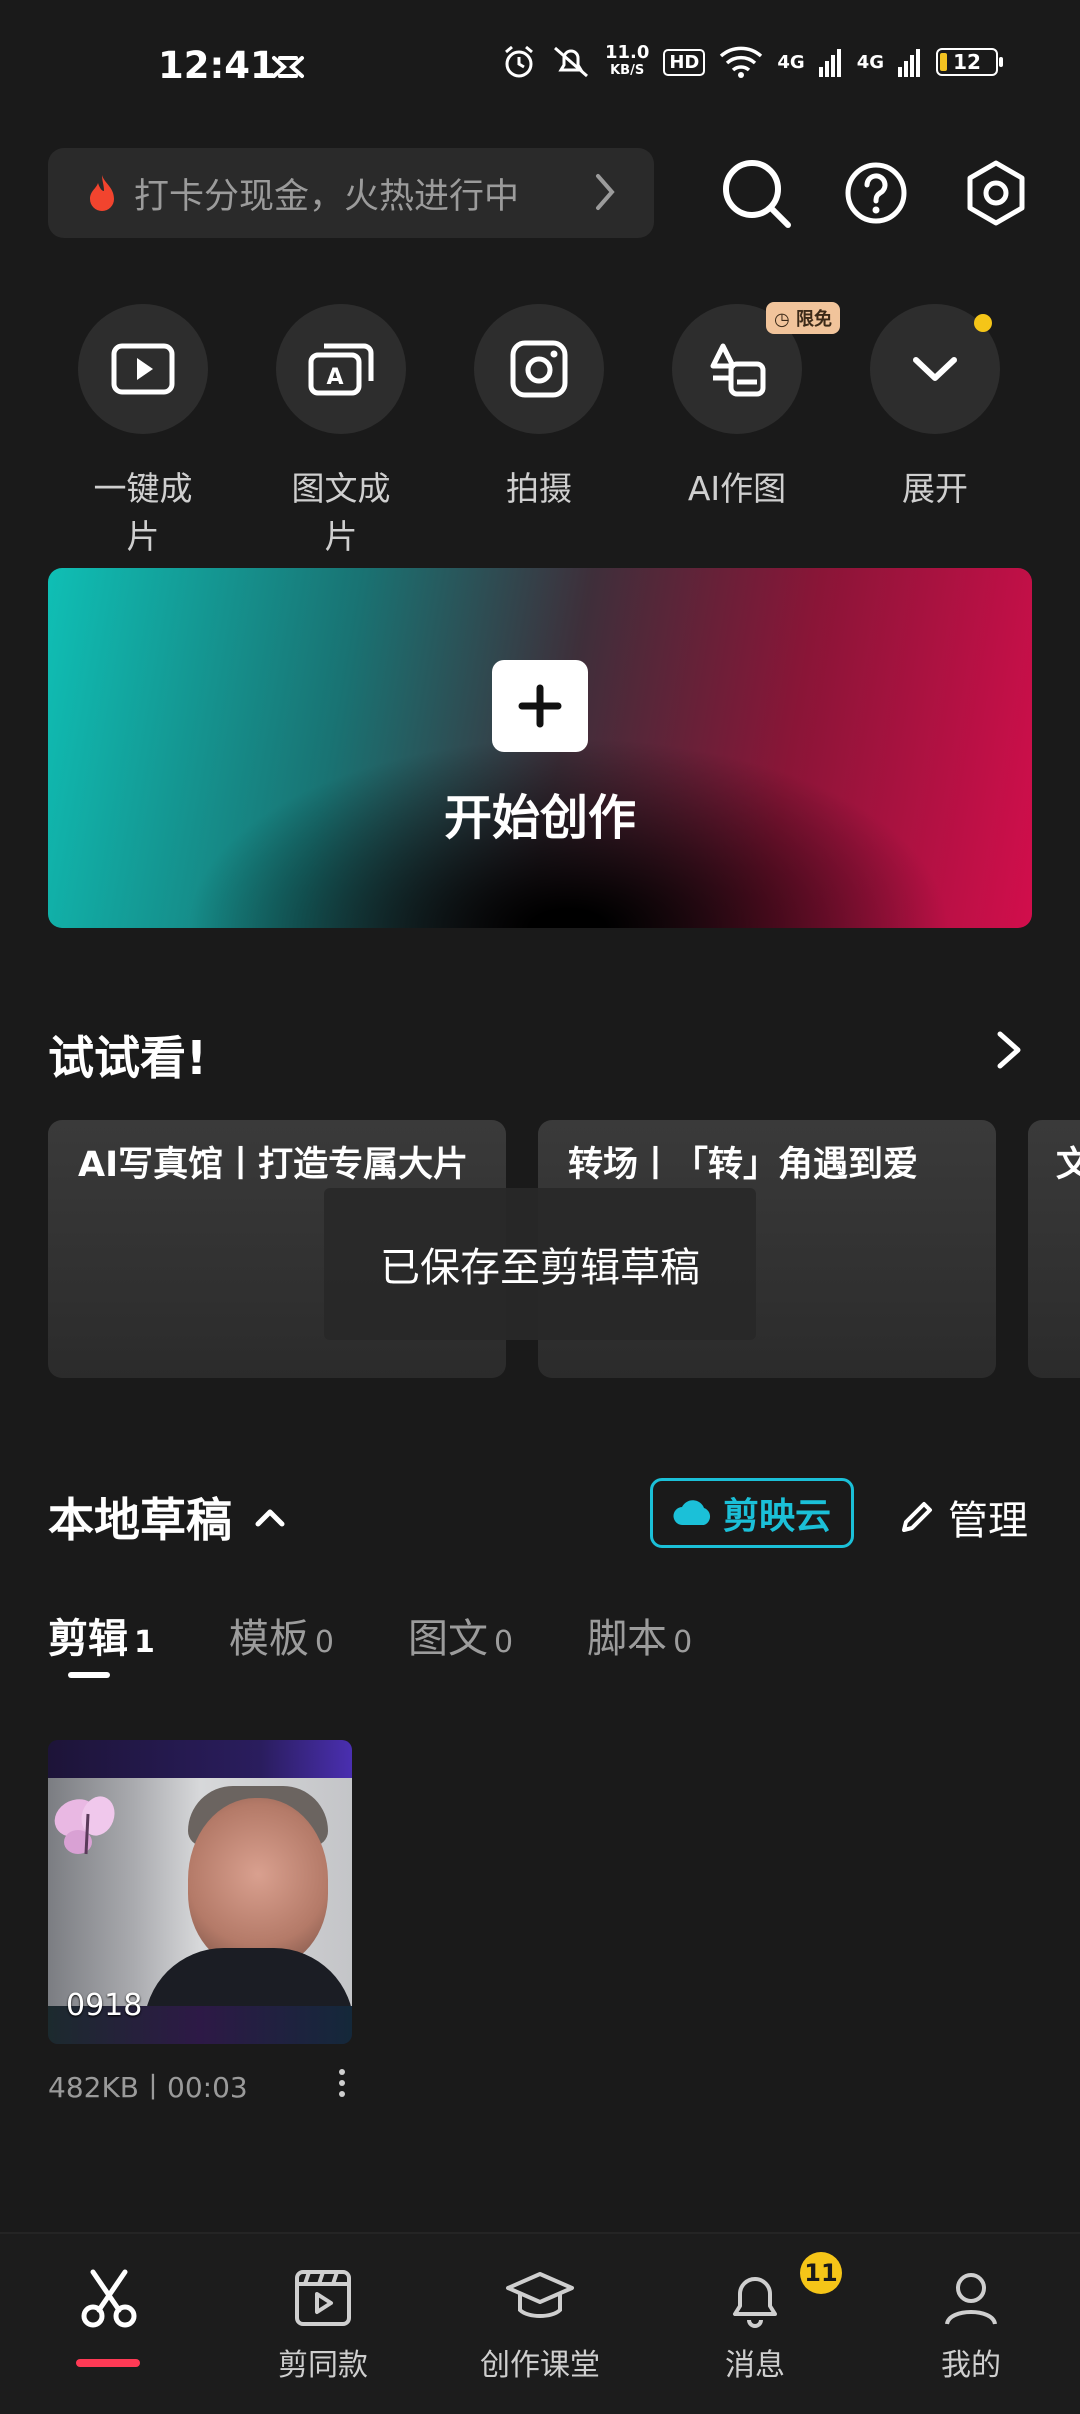 This screenshot has height=2414, width=1080. What do you see at coordinates (756, 406) in the screenshot?
I see `quick-action-ai-image: ◷ 限免 AI作图` at bounding box center [756, 406].